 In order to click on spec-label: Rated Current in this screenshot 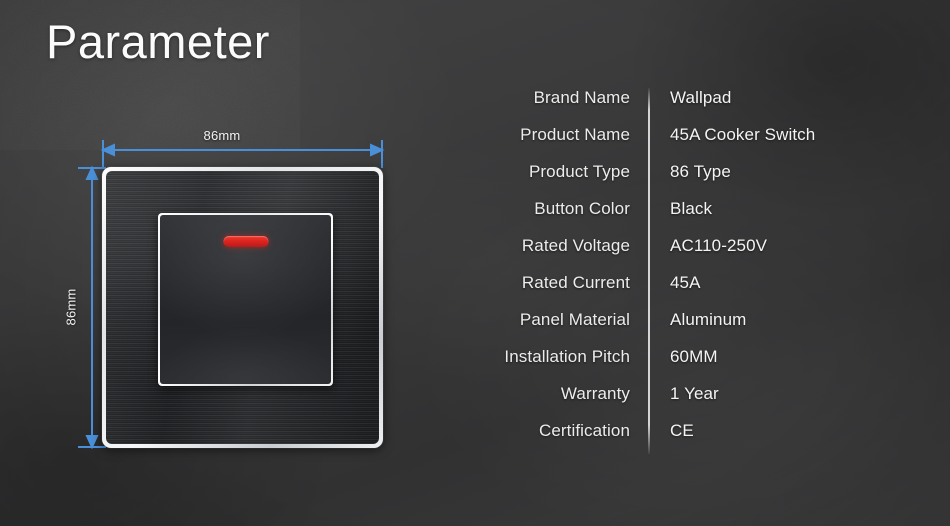, I will do `click(575, 282)`.